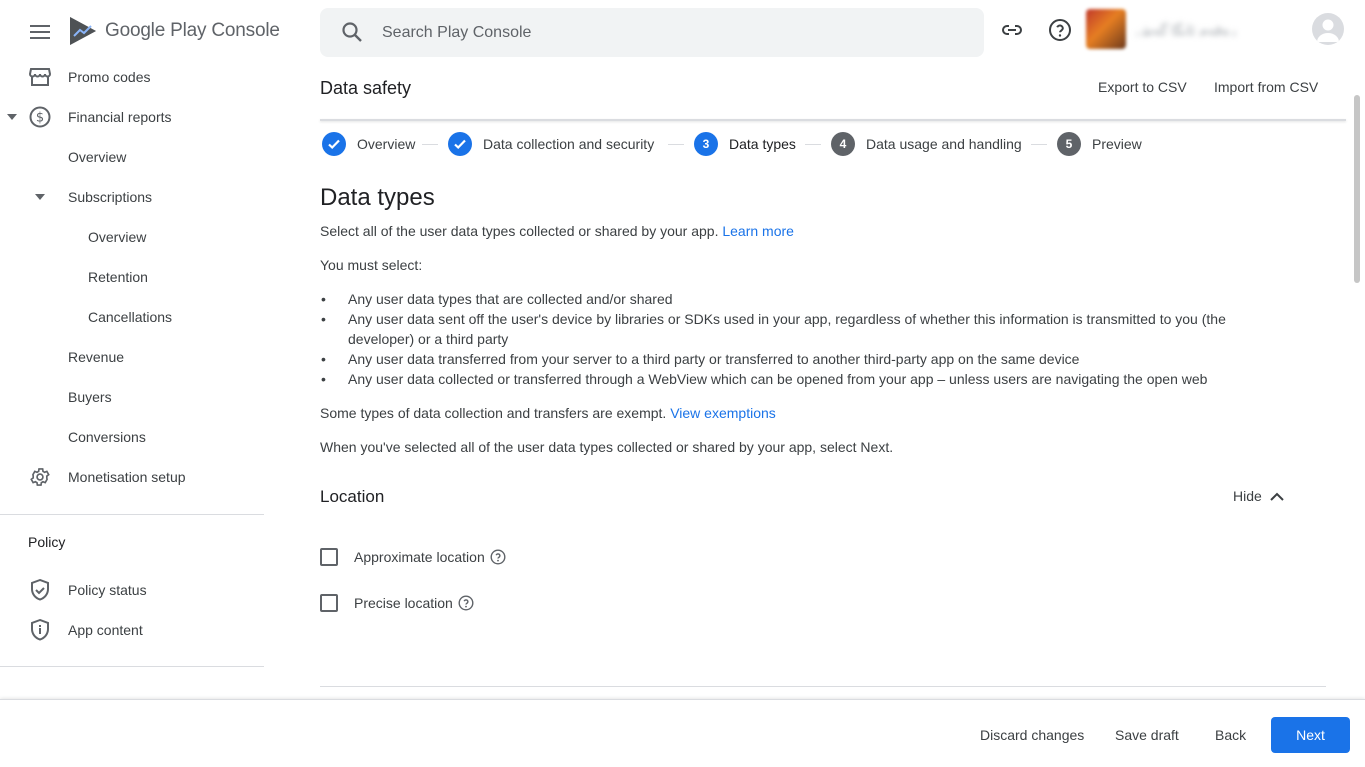 This screenshot has width=1365, height=767. I want to click on export-csv-button: Export to CSV, so click(1142, 87).